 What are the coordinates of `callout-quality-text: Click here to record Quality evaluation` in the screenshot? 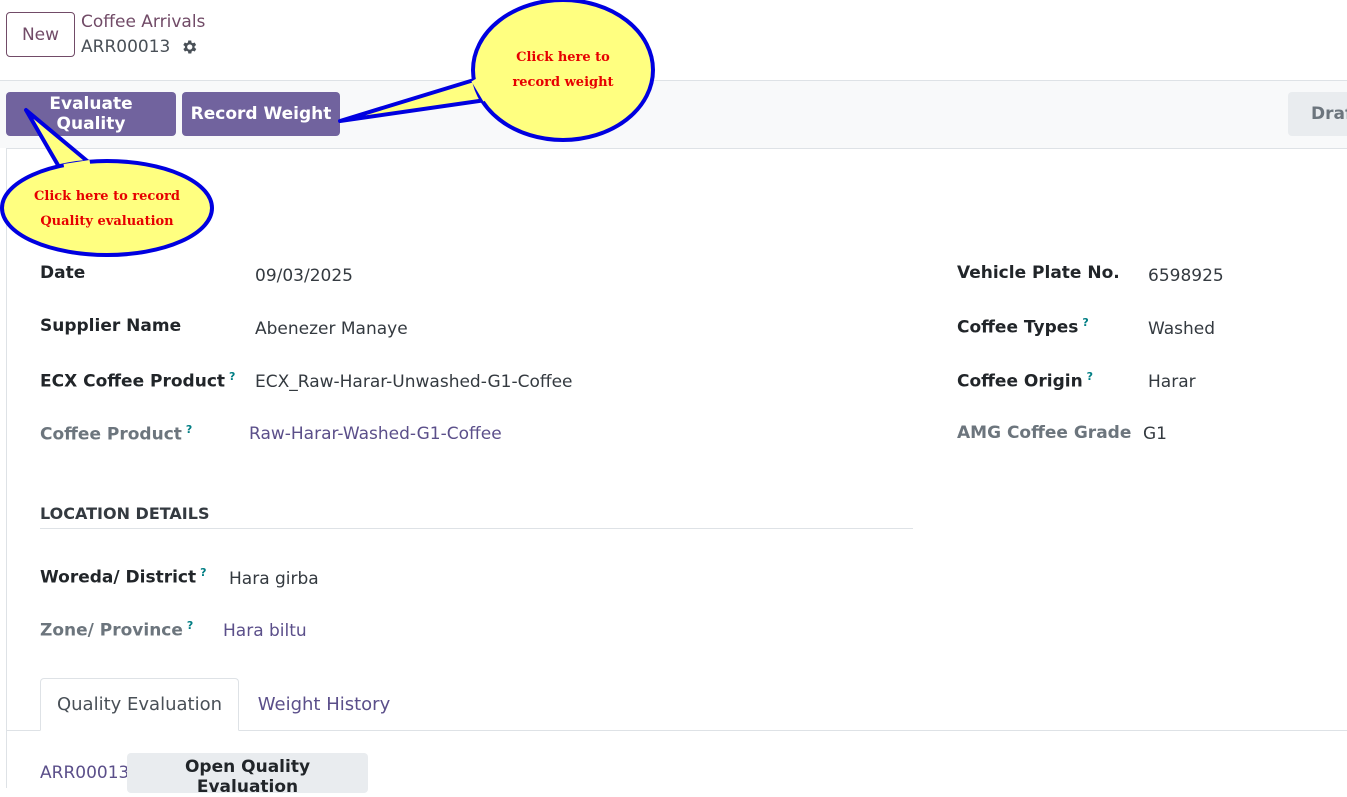 It's located at (107, 209).